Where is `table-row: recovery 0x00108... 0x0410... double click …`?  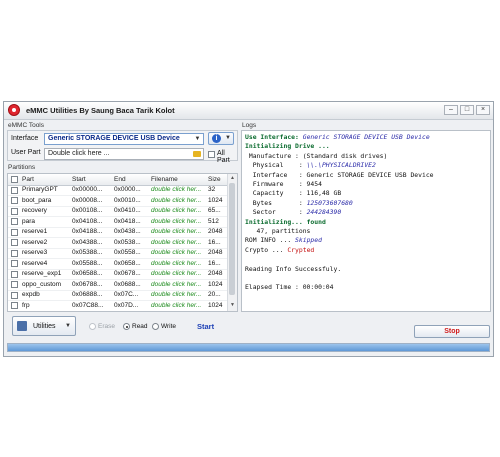
table-row: recovery 0x00108... 0x0410... double click … is located at coordinates (118, 211).